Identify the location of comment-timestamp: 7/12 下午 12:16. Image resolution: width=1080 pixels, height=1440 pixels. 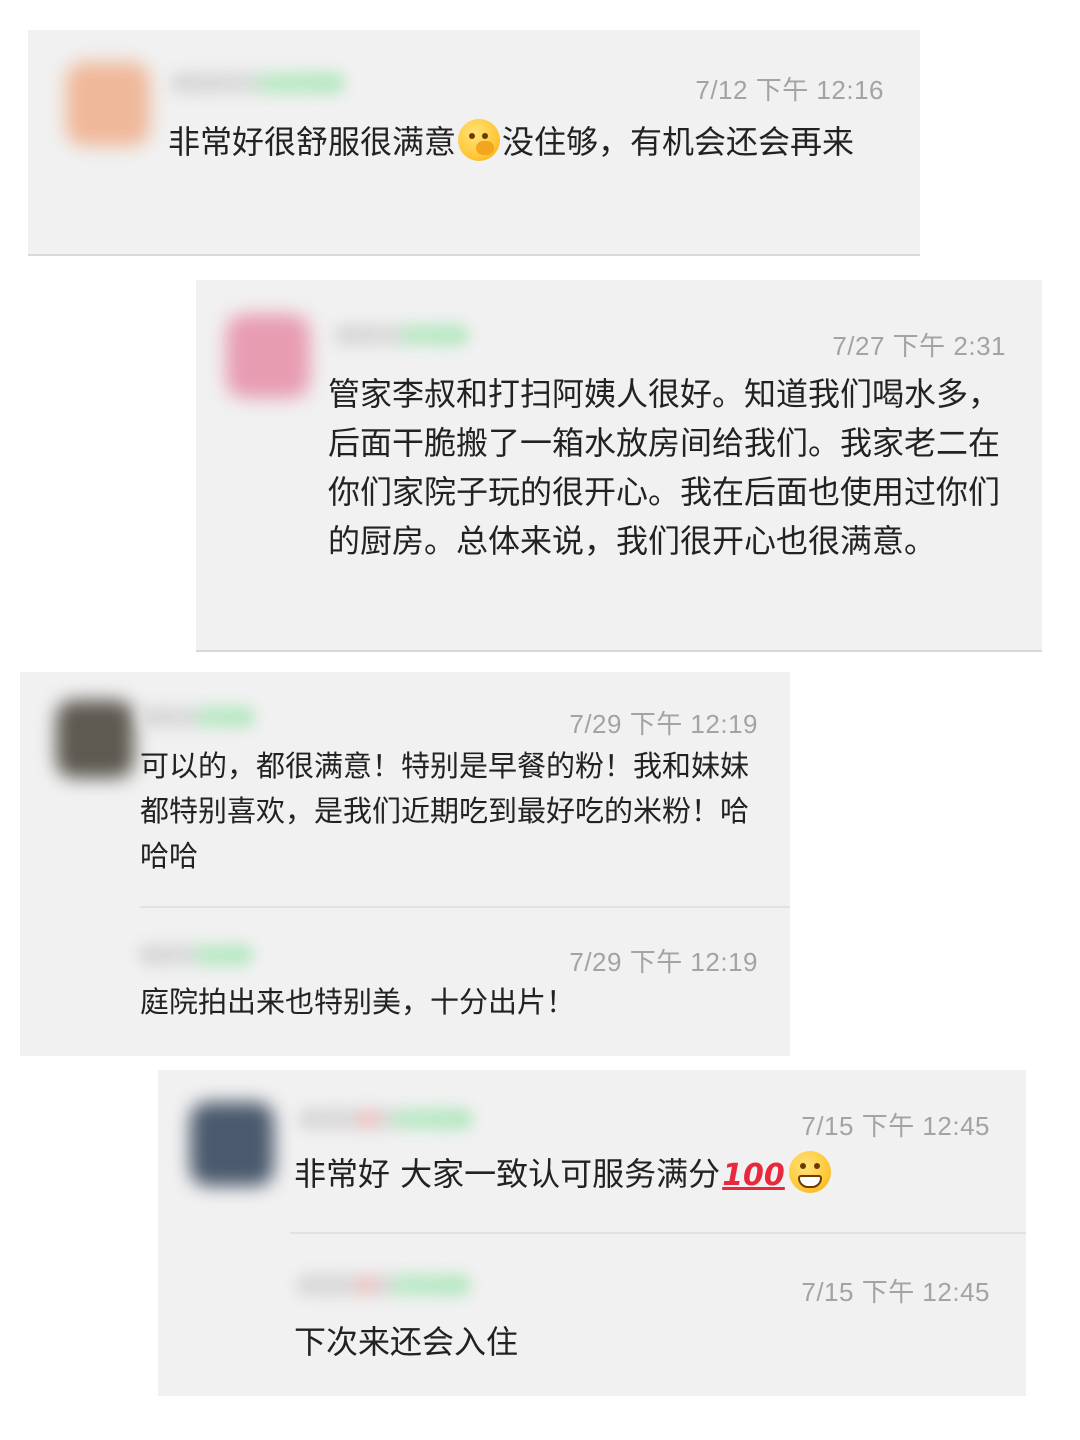
(789, 90).